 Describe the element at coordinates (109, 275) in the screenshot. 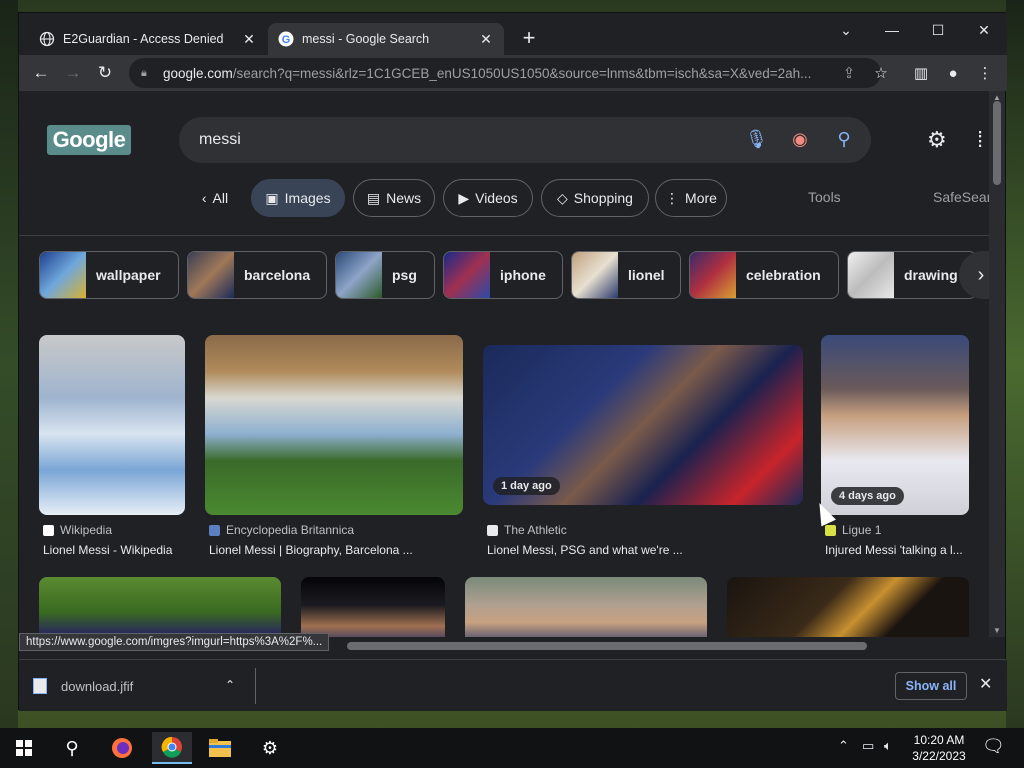

I see `chip-wallpaper: wallpaper` at that location.